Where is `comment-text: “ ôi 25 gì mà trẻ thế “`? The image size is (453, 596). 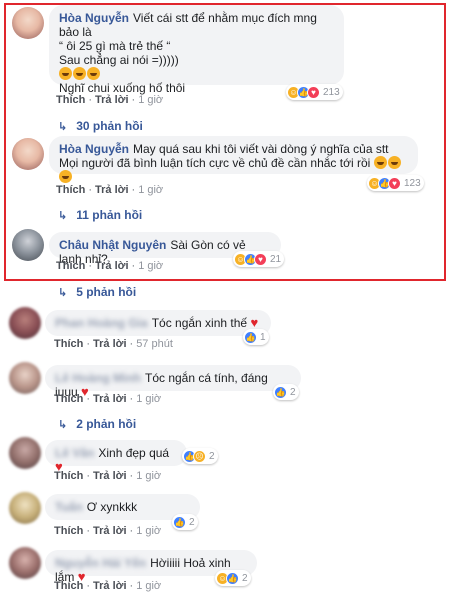 comment-text: “ ôi 25 gì mà trẻ thế “ is located at coordinates (115, 46).